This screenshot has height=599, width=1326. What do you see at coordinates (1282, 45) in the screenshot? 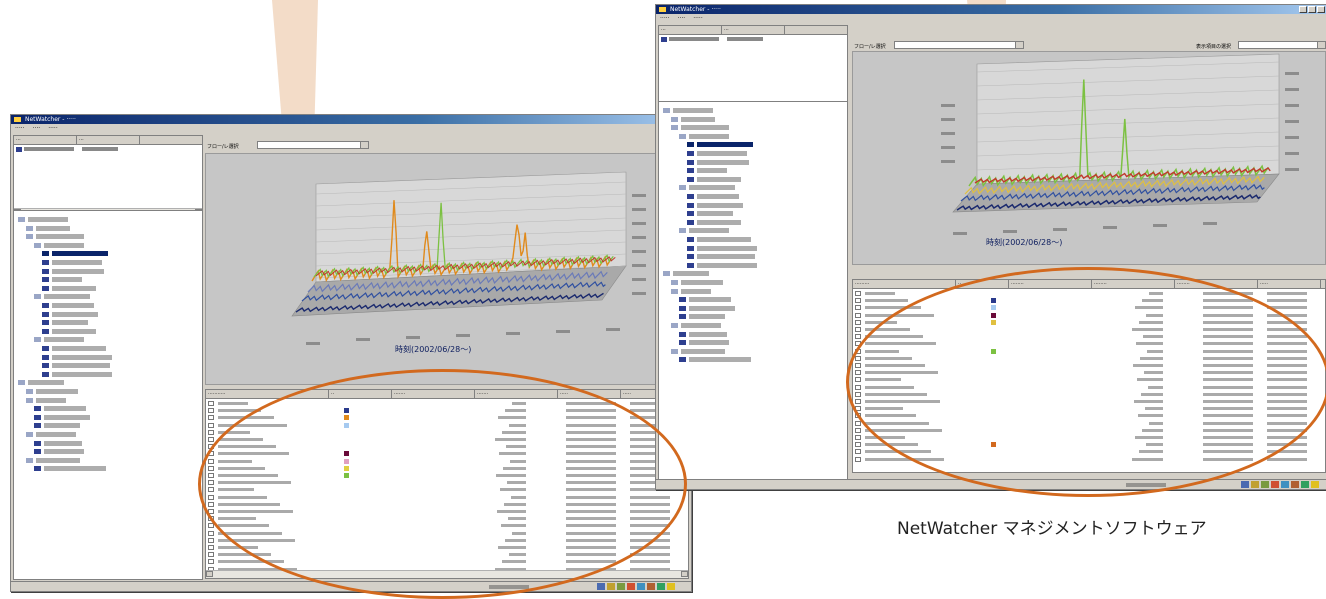
I see `display-item-select` at bounding box center [1282, 45].